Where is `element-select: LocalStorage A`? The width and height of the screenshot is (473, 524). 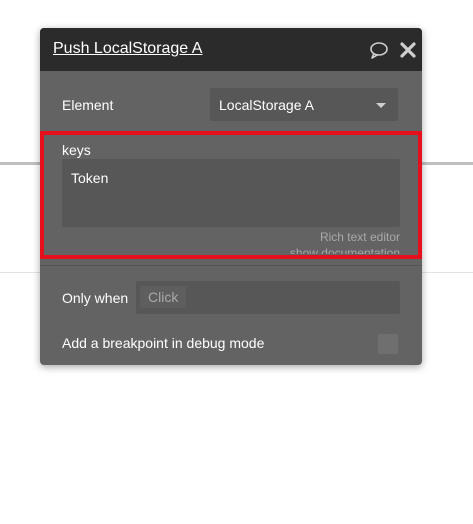
element-select: LocalStorage A is located at coordinates (304, 104).